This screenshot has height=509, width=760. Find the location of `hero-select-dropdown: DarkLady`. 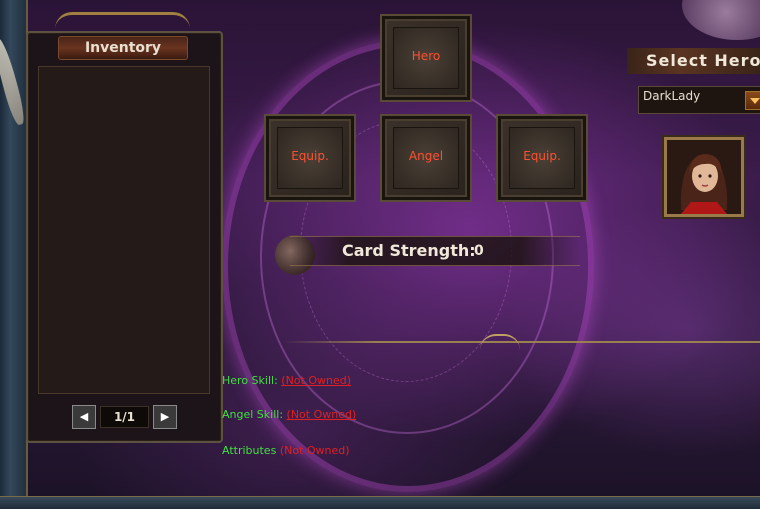

hero-select-dropdown: DarkLady is located at coordinates (699, 100).